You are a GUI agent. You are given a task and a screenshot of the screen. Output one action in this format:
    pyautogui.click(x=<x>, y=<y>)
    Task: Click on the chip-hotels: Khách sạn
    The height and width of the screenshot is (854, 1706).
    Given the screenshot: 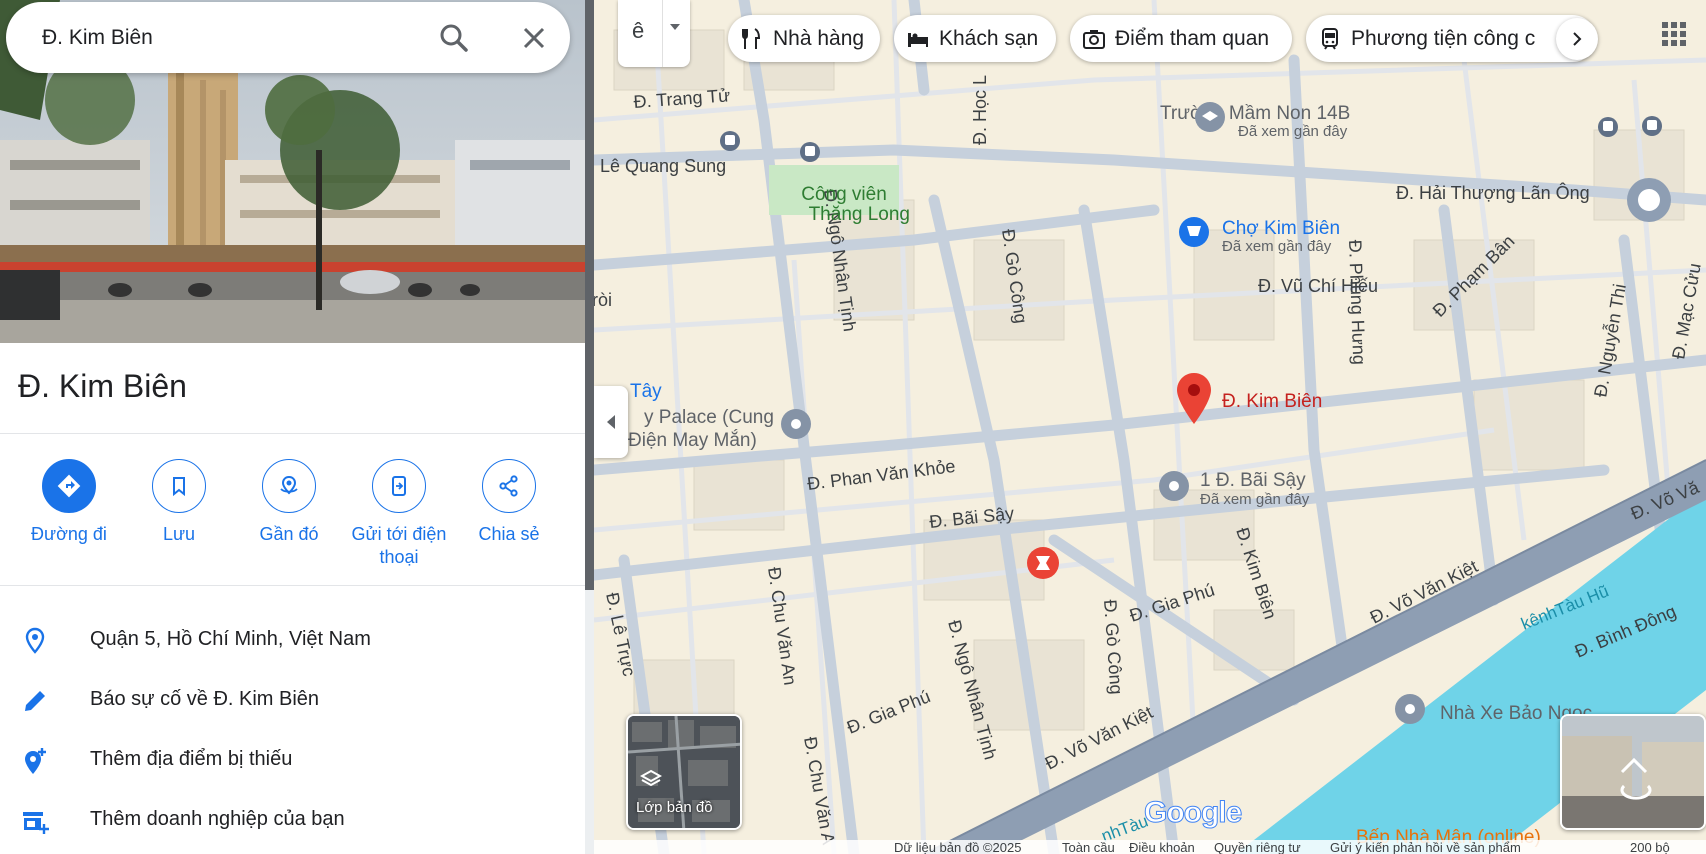 What is the action you would take?
    pyautogui.click(x=975, y=38)
    